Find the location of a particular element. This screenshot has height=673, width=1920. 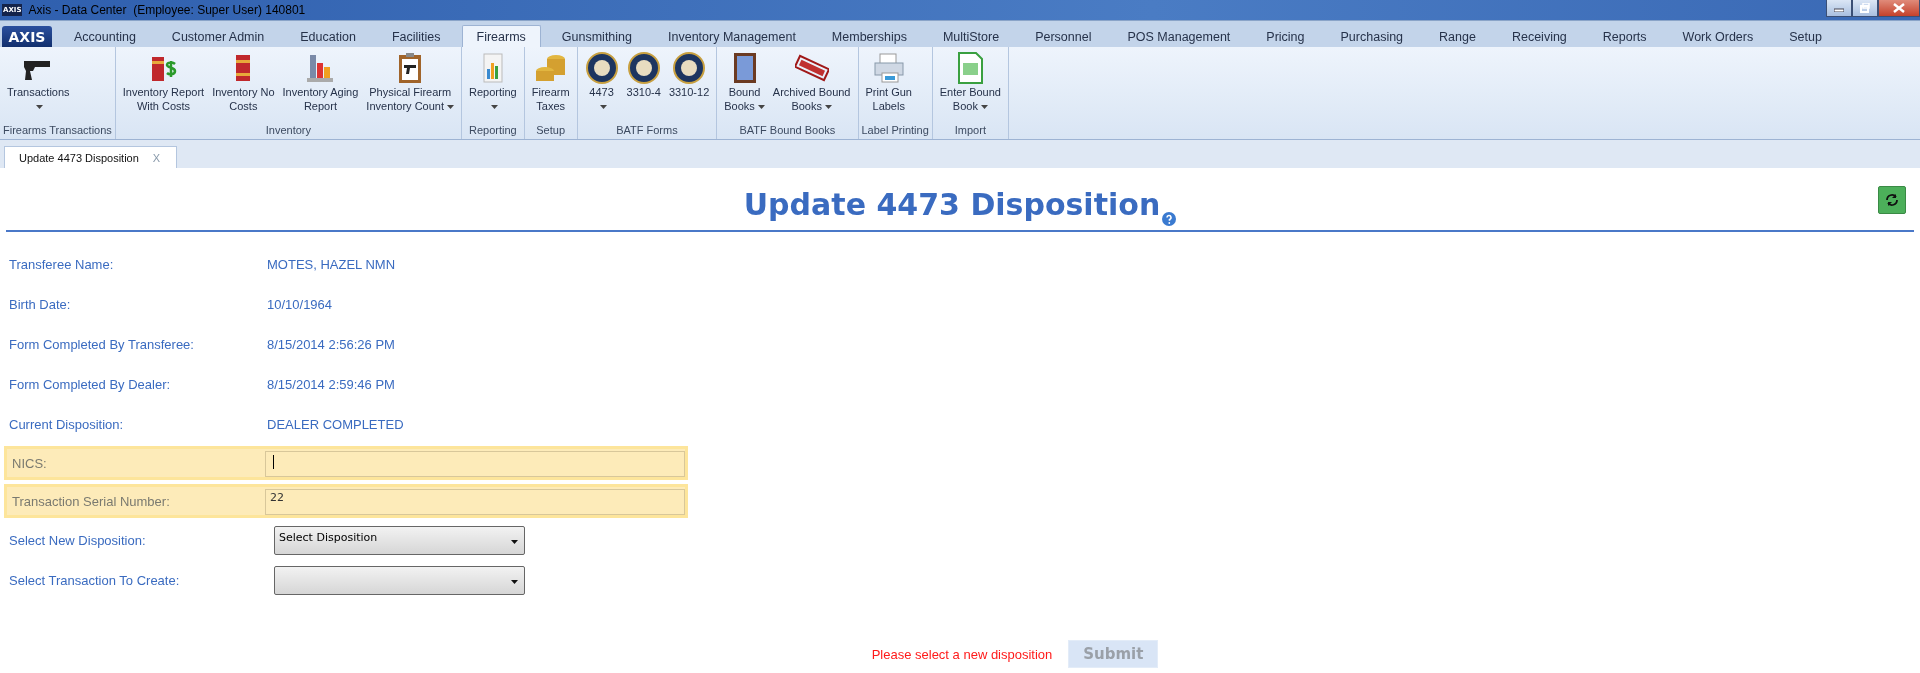

menu-tab: Accounting is located at coordinates (105, 36).